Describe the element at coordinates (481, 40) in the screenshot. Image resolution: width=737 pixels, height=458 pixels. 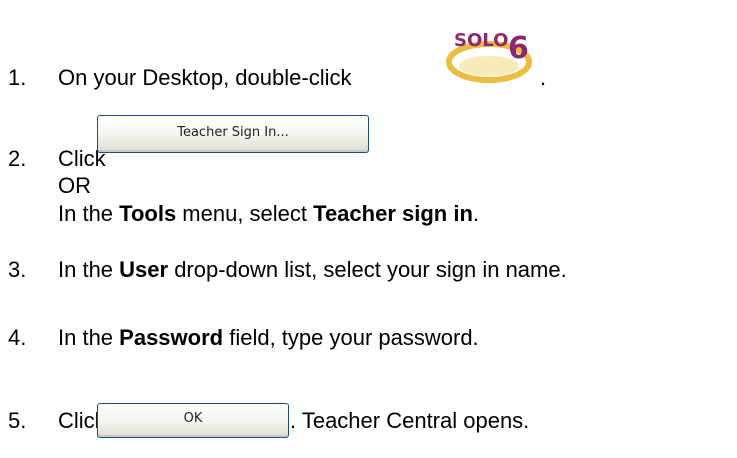
I see `logo-text: SOLO` at that location.